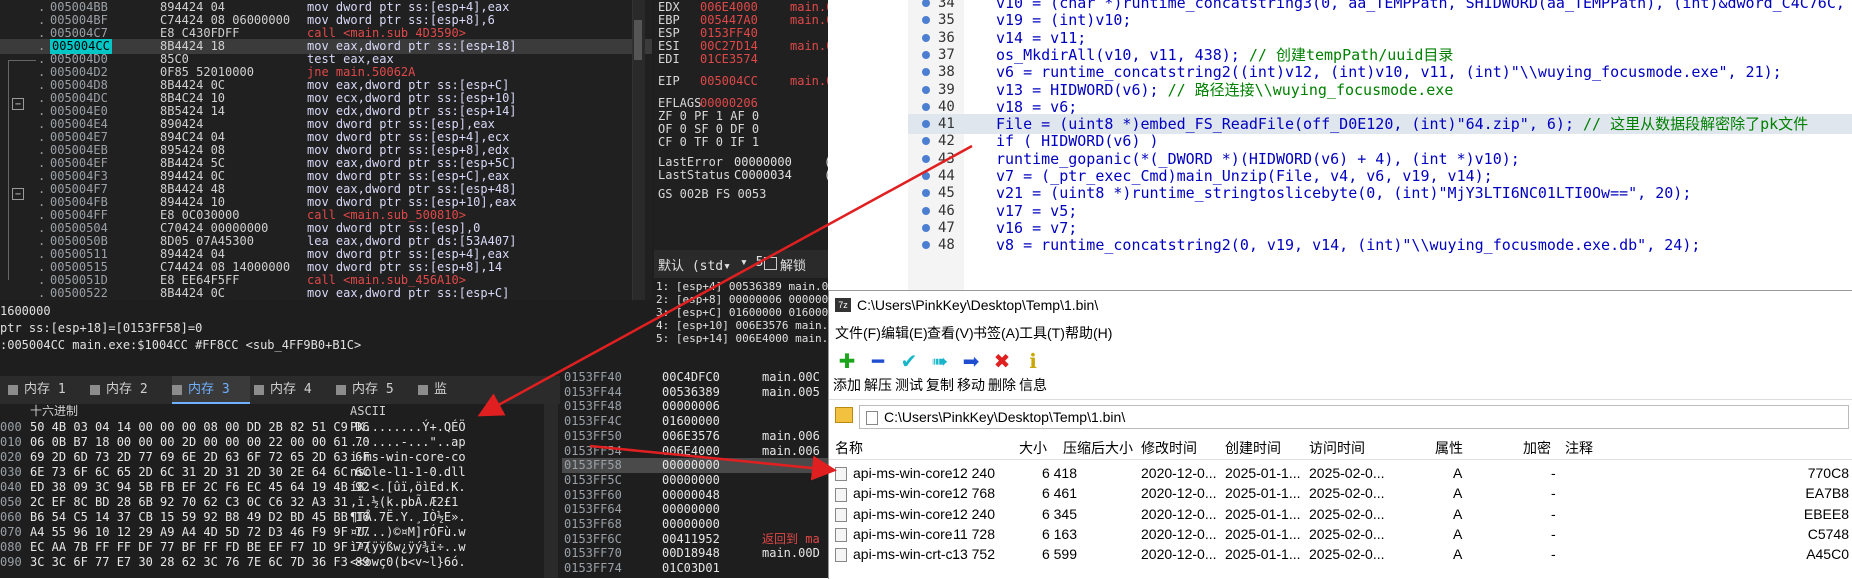 The image size is (1852, 579). I want to click on stack-comment: main.00D, so click(791, 553).